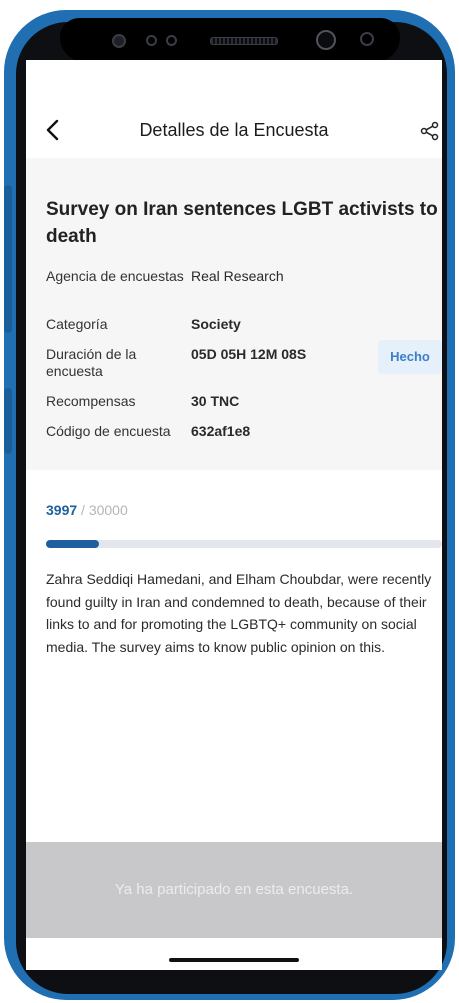 This screenshot has height=1003, width=459. I want to click on progress-fill, so click(72, 544).